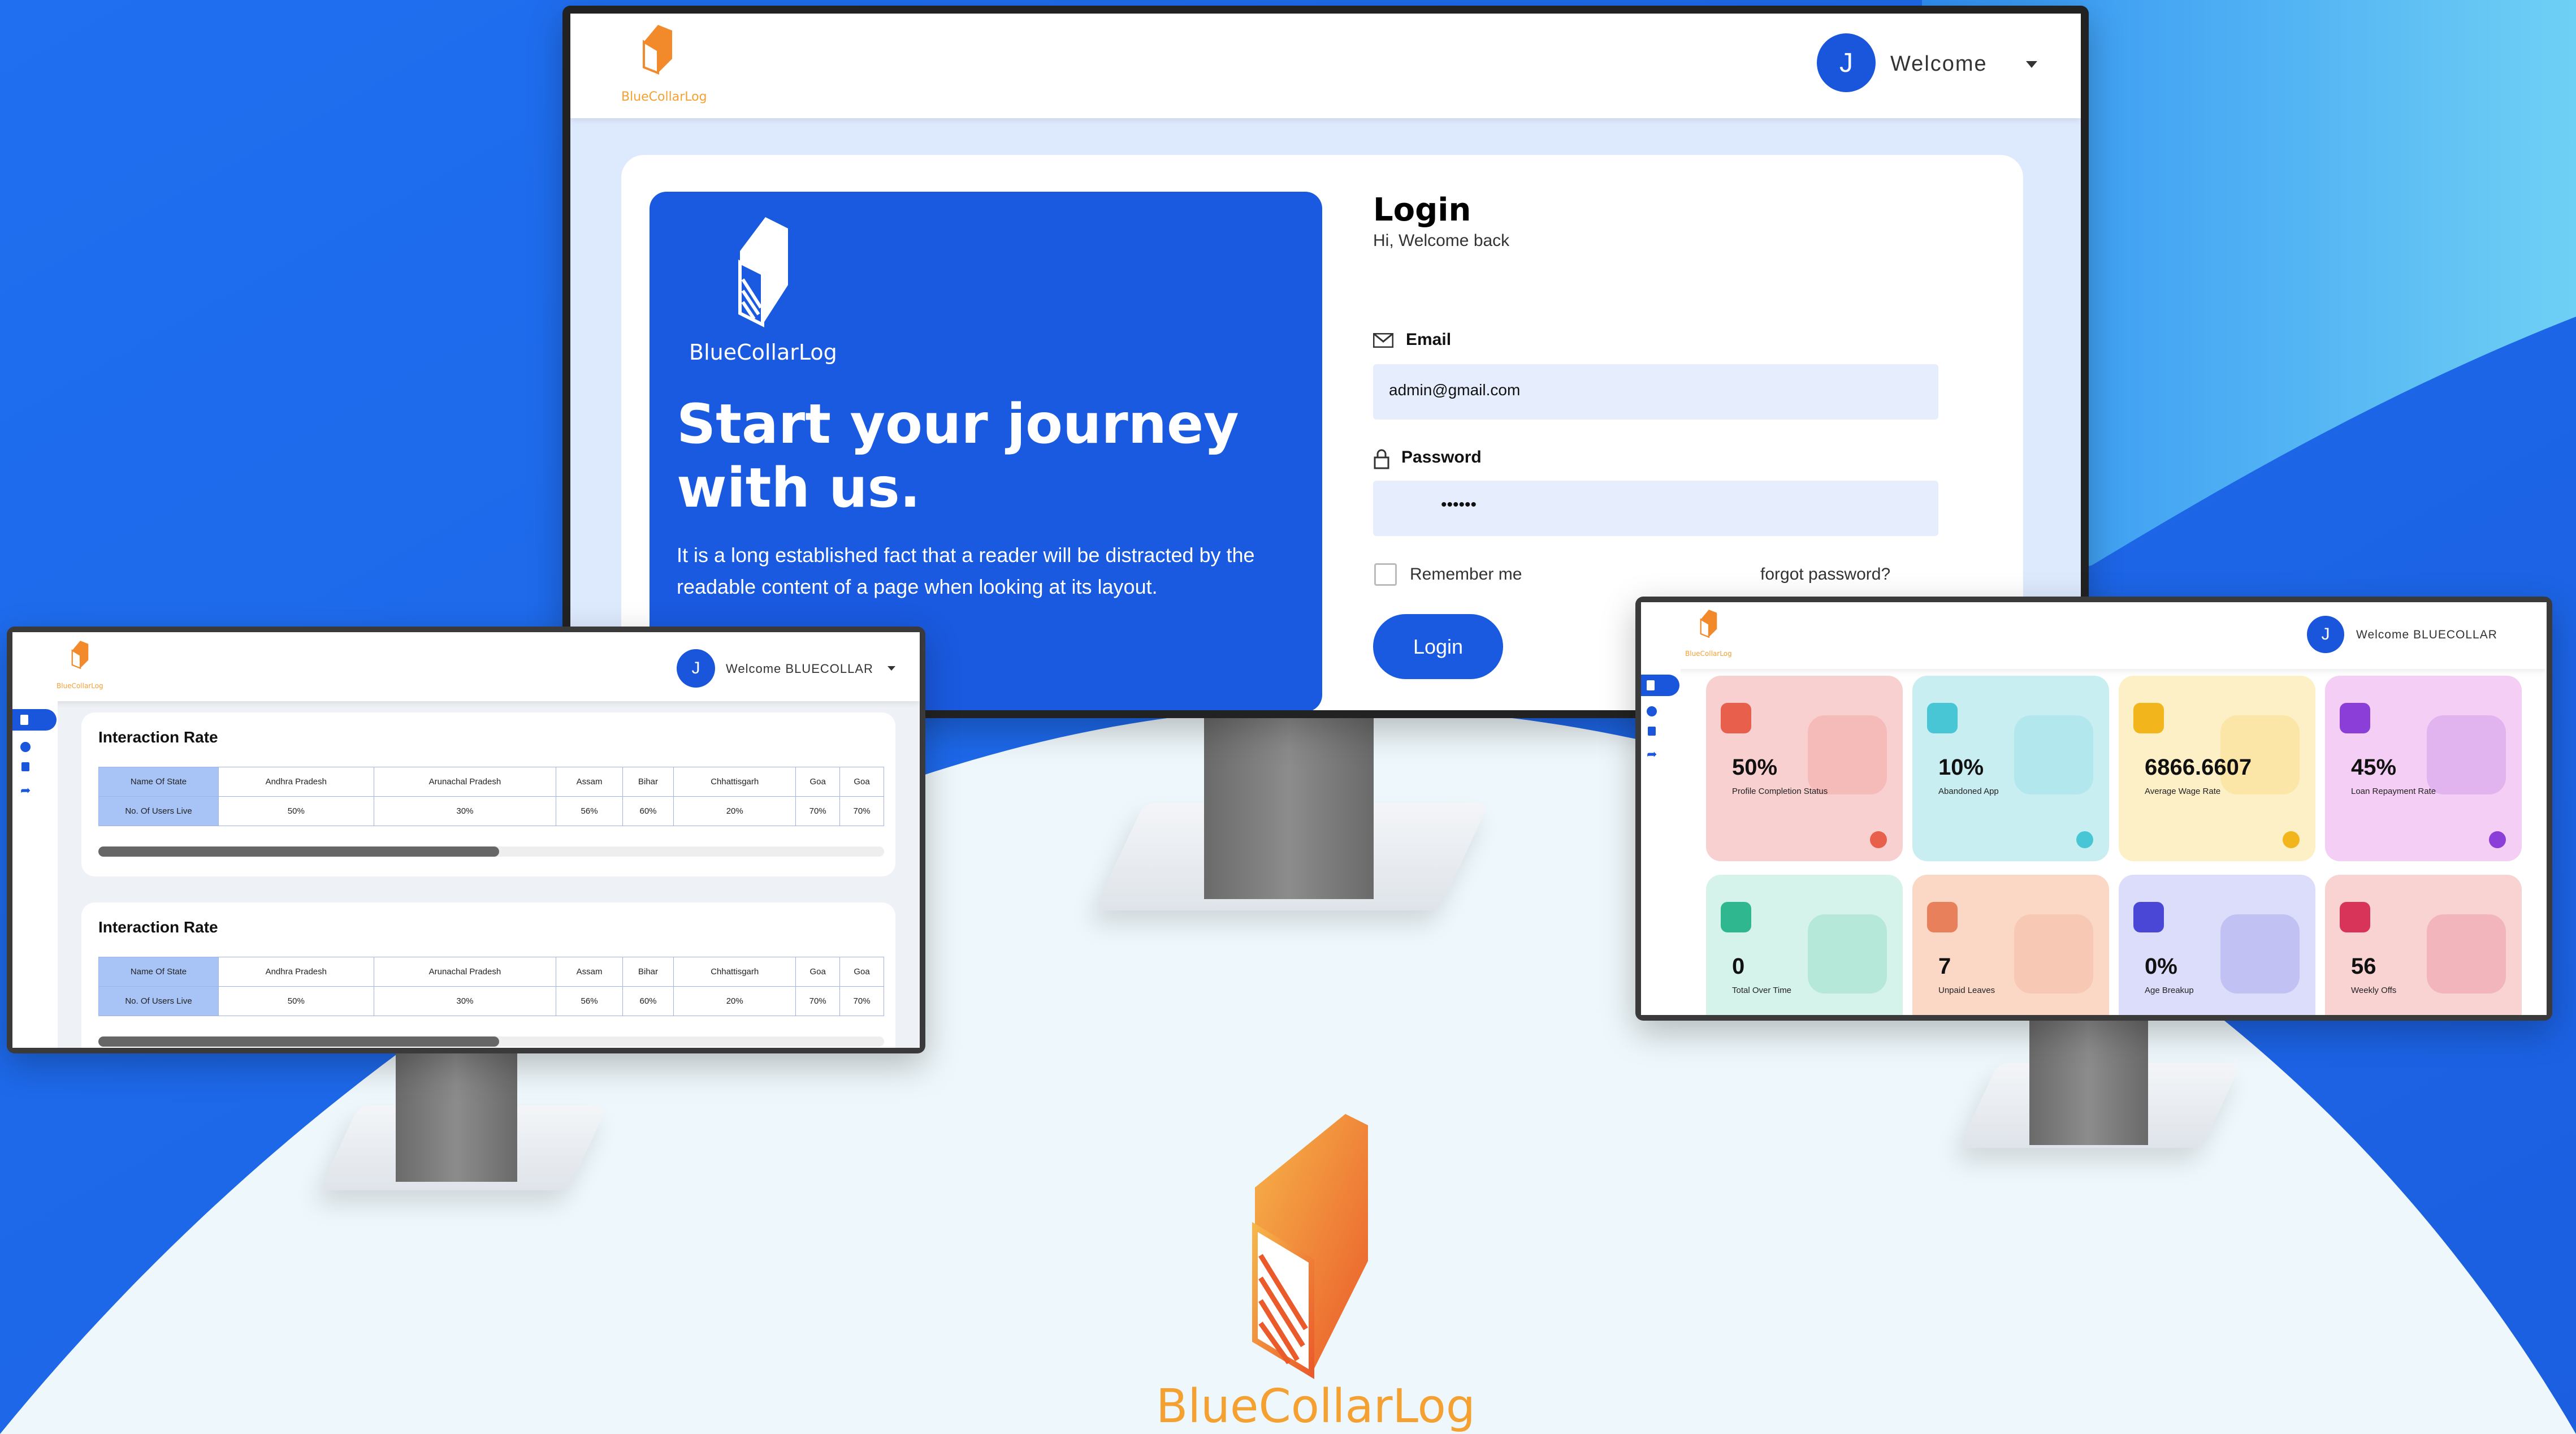 Image resolution: width=2576 pixels, height=1434 pixels. Describe the element at coordinates (1459, 505) in the screenshot. I see `password-field-value: ••••••` at that location.